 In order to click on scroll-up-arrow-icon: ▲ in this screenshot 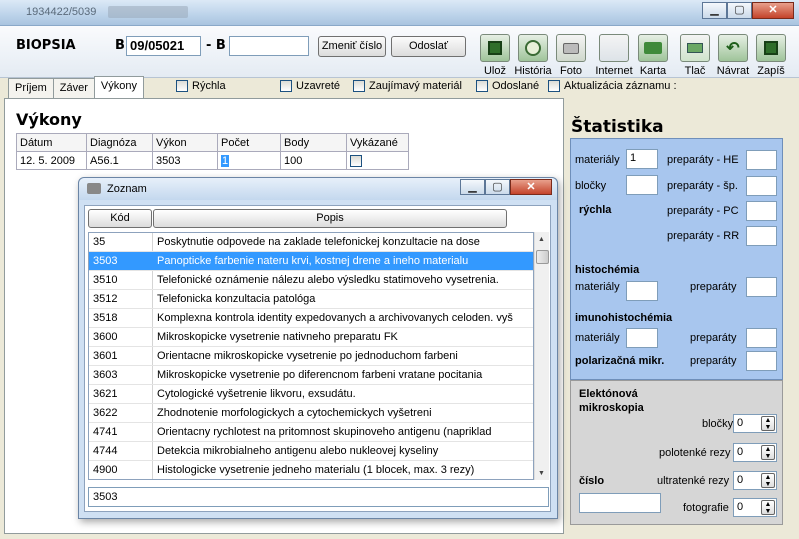, I will do `click(541, 239)`.